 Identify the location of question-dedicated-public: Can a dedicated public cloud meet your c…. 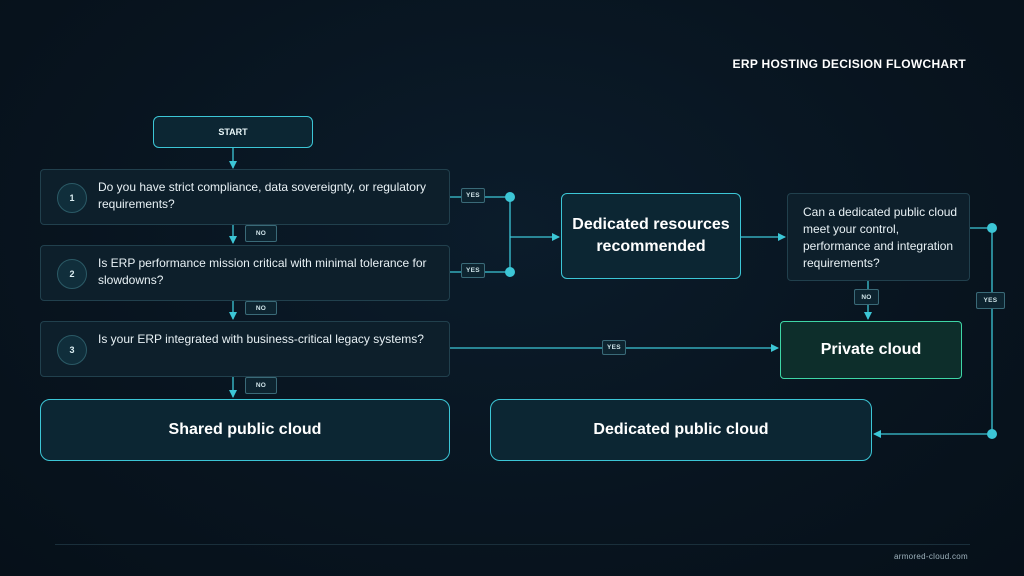
(878, 237).